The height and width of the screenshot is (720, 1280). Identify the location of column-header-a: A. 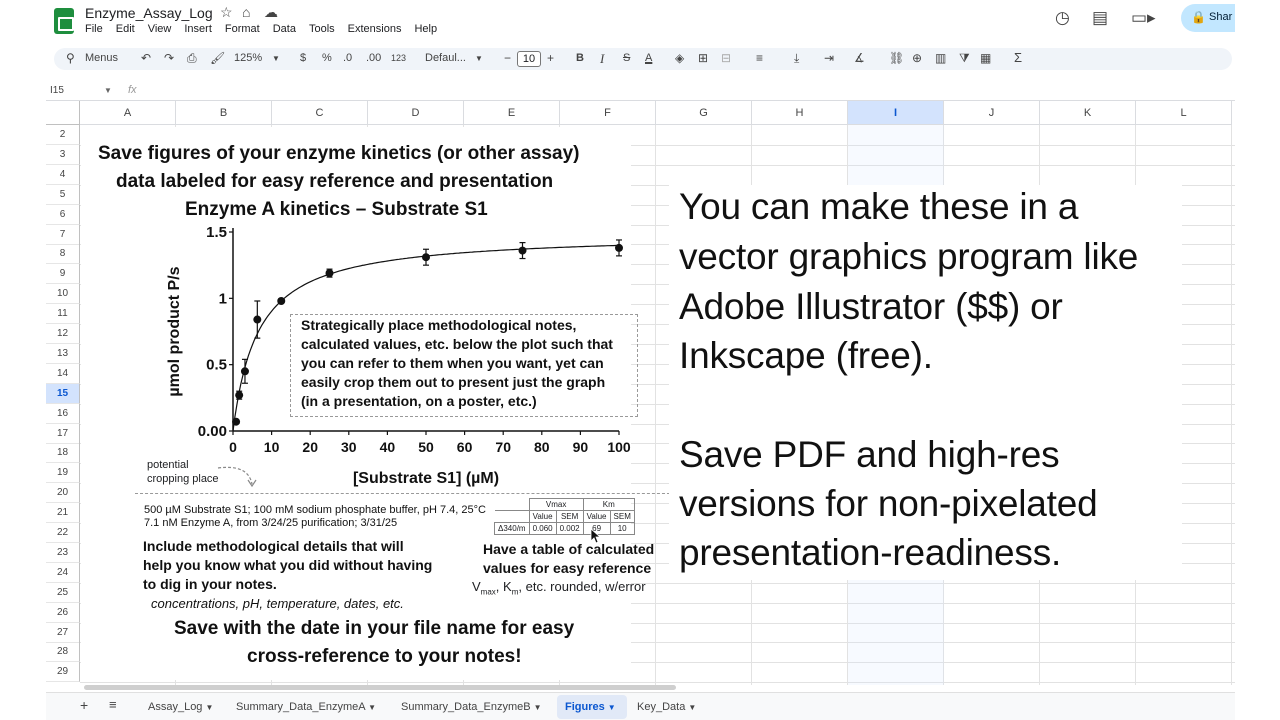
(128, 113).